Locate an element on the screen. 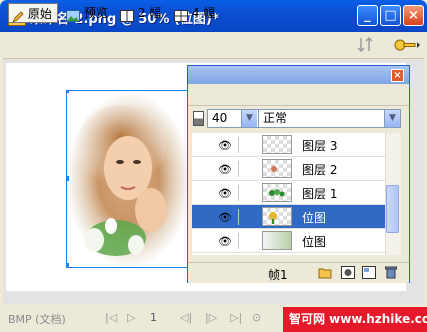 Image resolution: width=427 pixels, height=332 pixels. layer-row: 👁 图层 1 is located at coordinates (288, 193).